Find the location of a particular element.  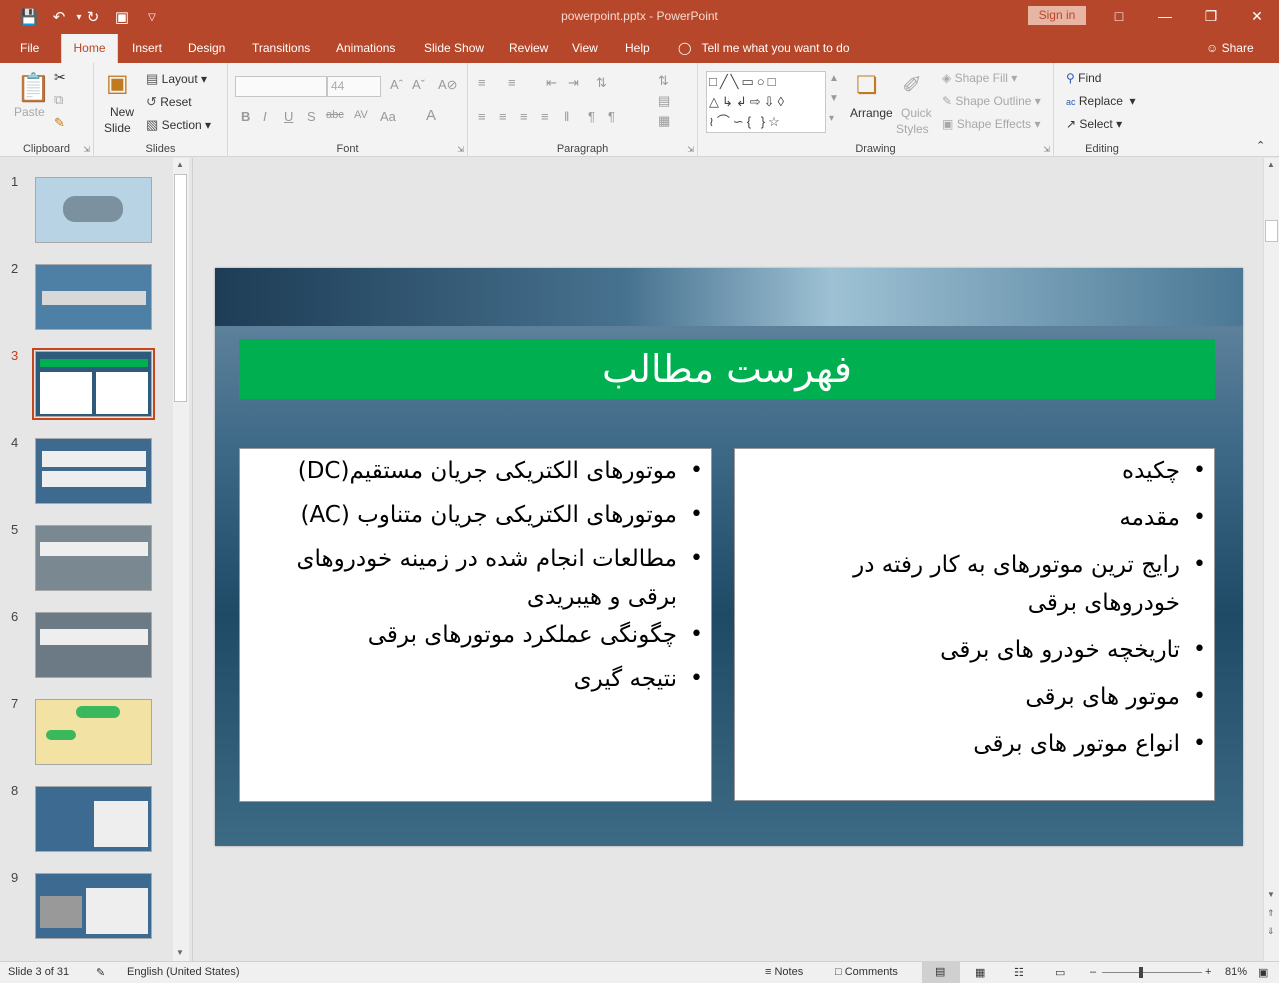

font-launcher-icon: ⇲ is located at coordinates (460, 149).